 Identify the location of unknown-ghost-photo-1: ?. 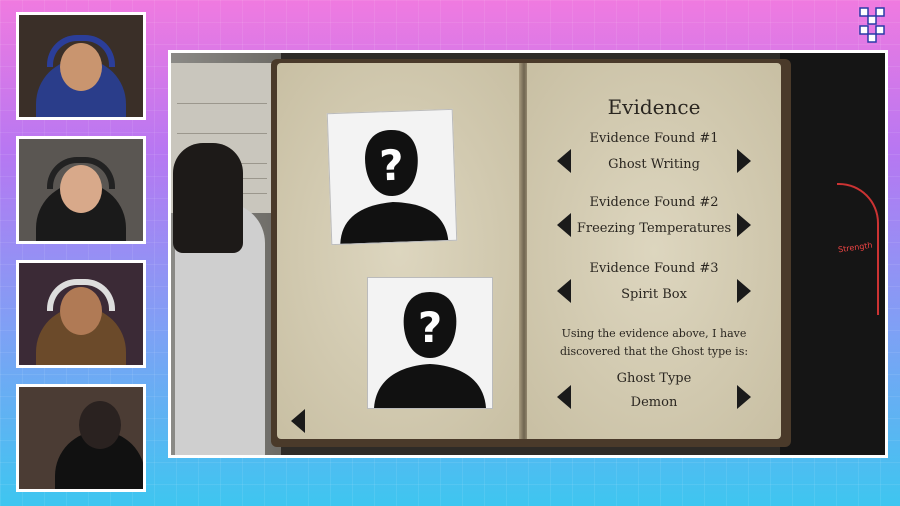
(392, 177).